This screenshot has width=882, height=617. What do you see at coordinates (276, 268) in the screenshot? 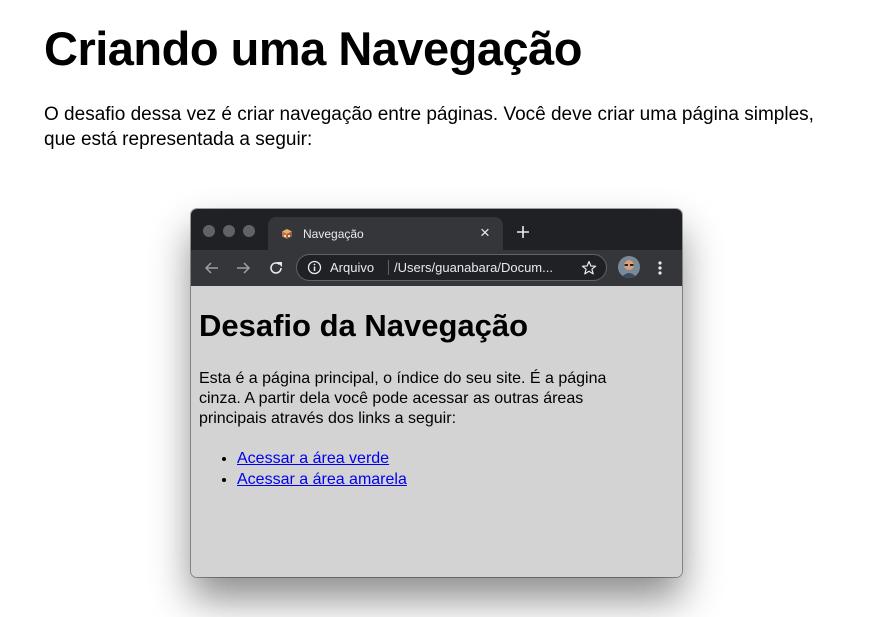
I see `reload-icon` at bounding box center [276, 268].